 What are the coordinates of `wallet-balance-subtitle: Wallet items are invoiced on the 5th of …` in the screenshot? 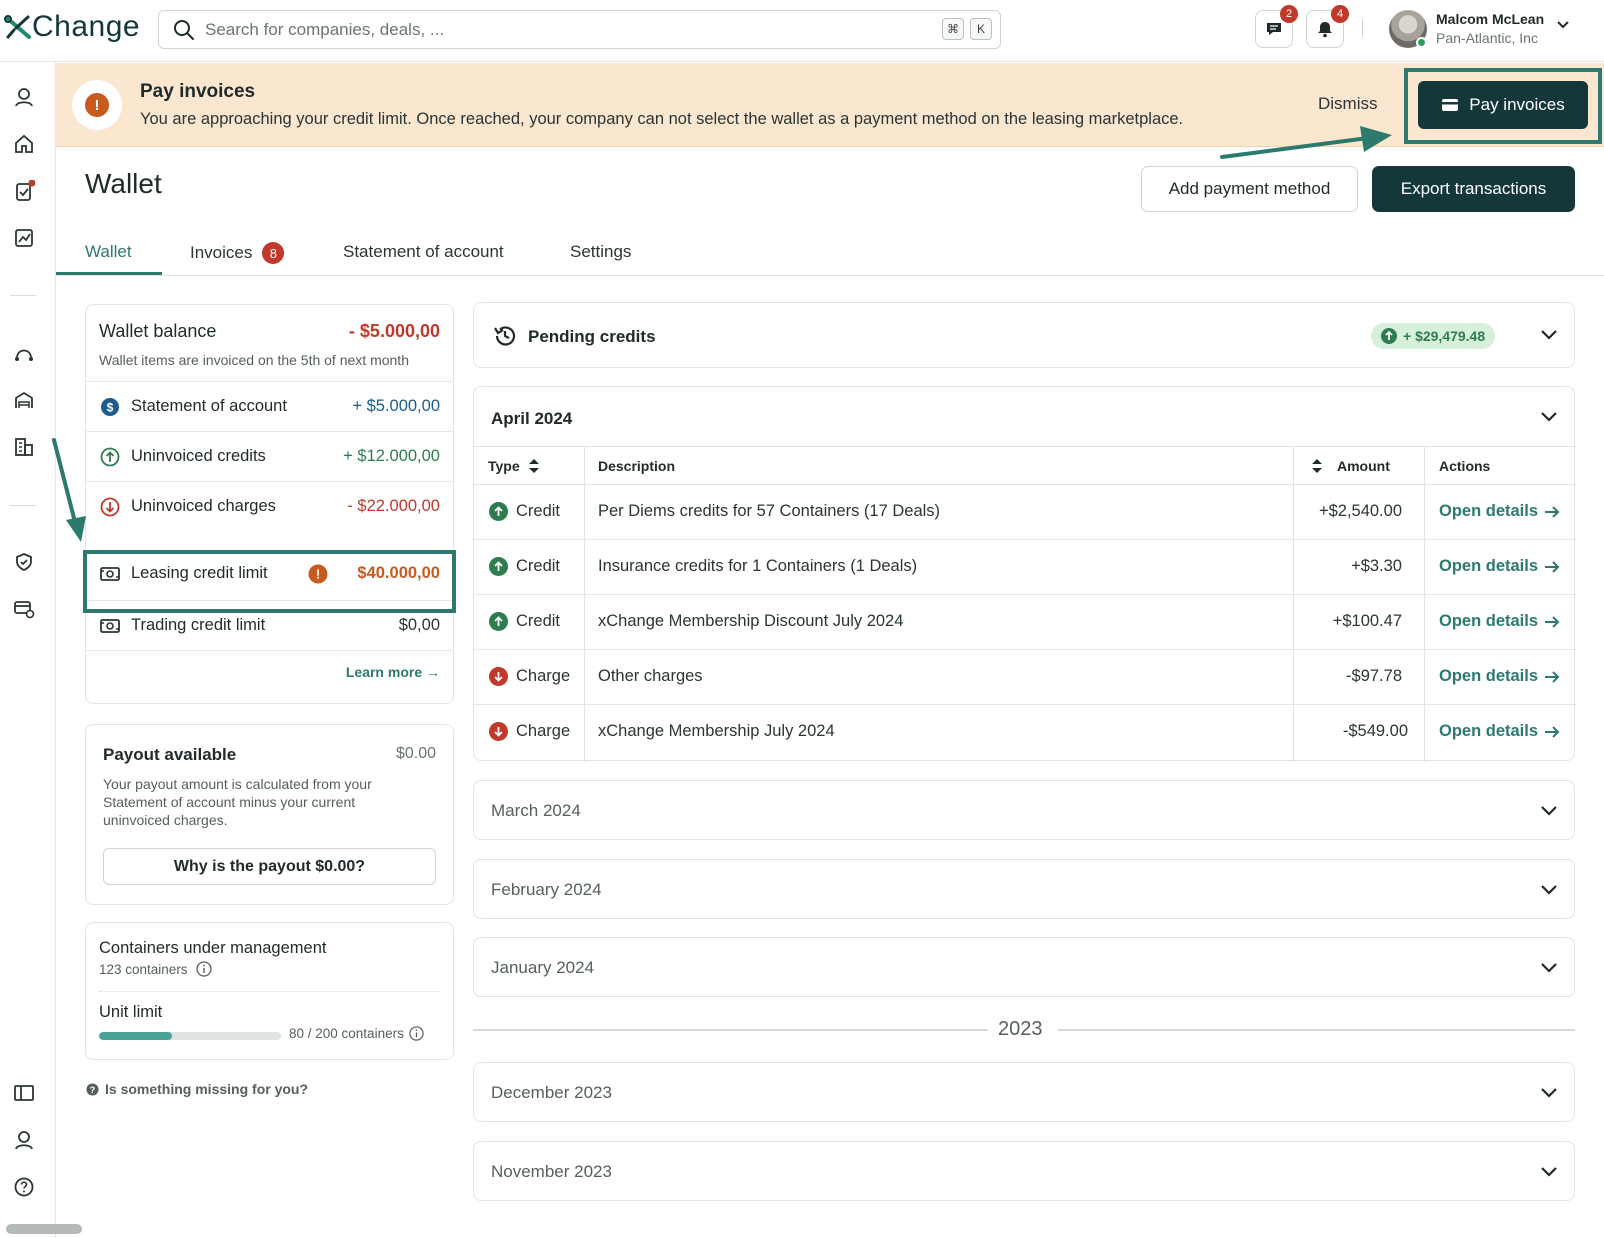 It's located at (254, 360).